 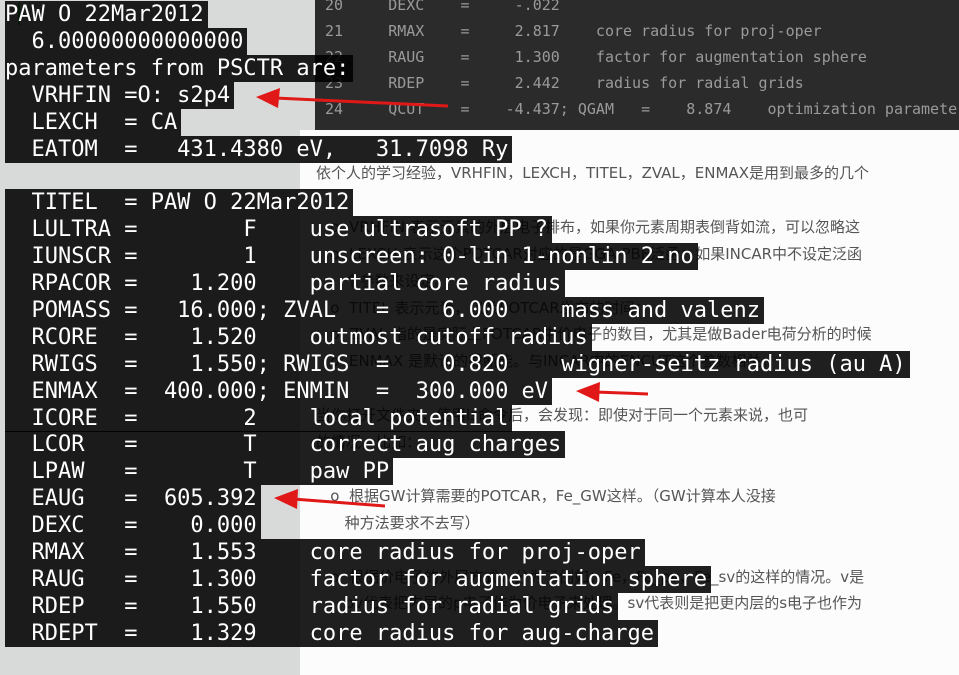 I want to click on arrow-to-enmax-icon, so click(x=612, y=392).